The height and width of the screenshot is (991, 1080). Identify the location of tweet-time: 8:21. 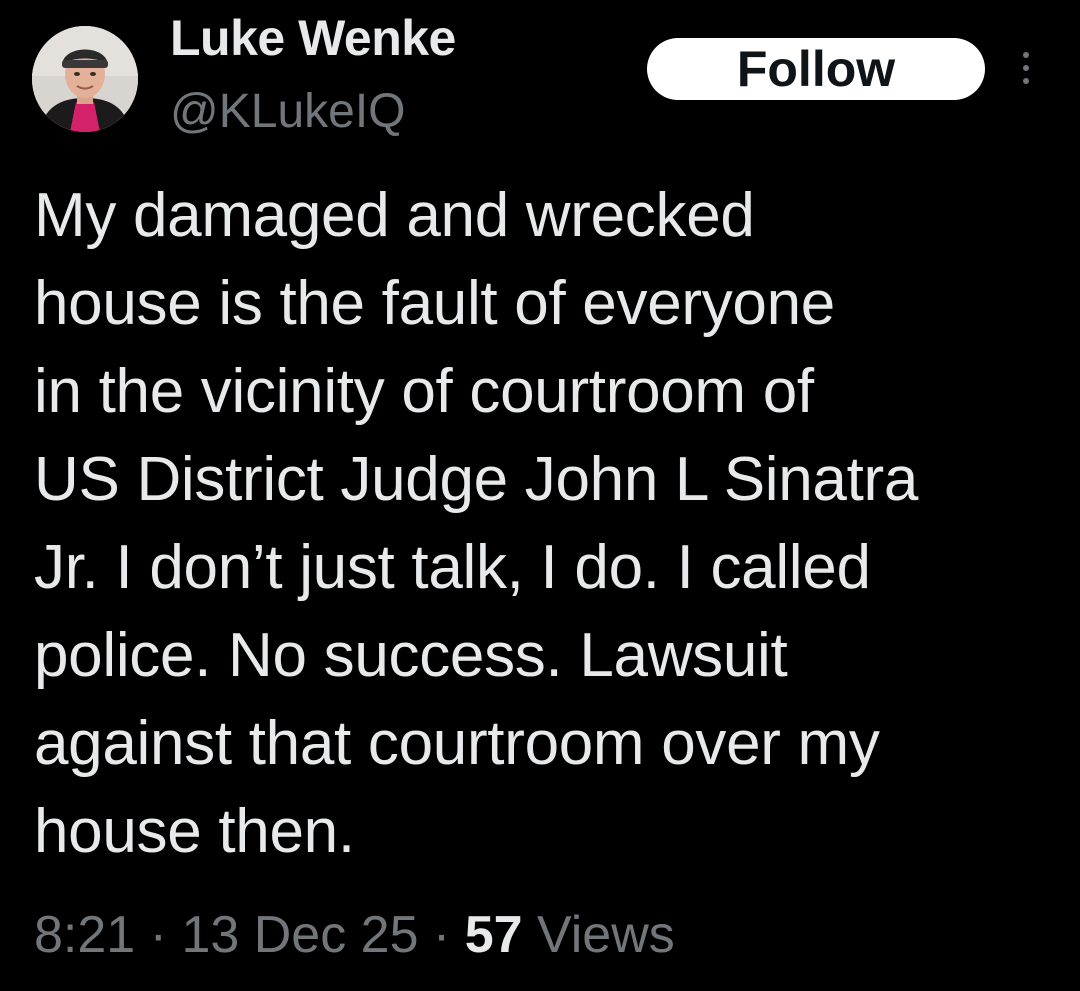
(84, 935).